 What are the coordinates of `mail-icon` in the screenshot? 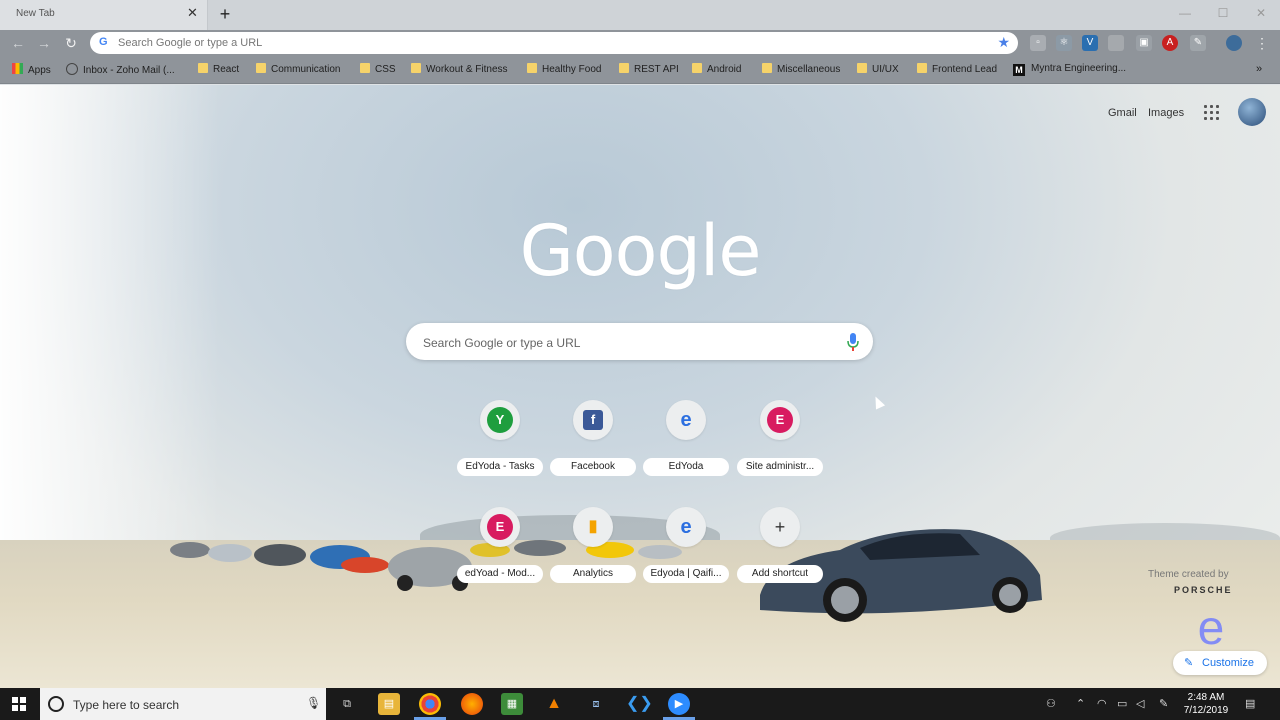 It's located at (72, 69).